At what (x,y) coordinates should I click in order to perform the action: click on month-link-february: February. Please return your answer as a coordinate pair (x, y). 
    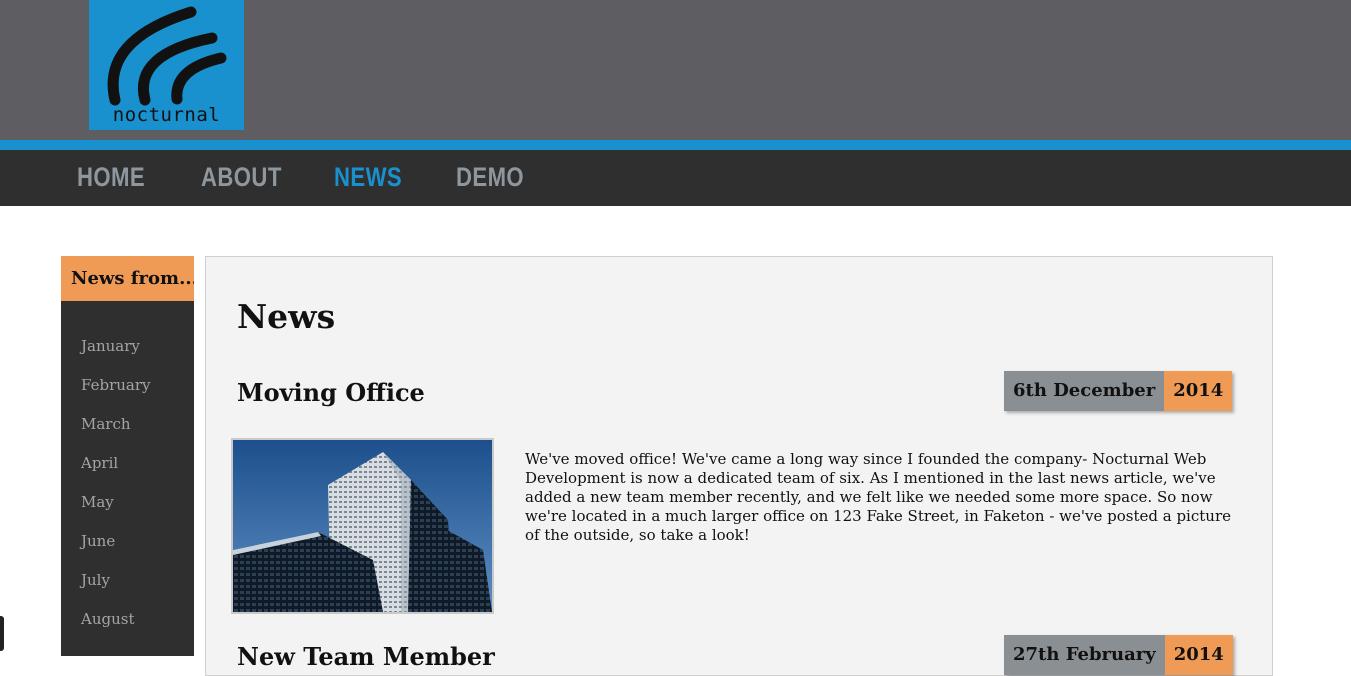
    Looking at the image, I should click on (116, 385).